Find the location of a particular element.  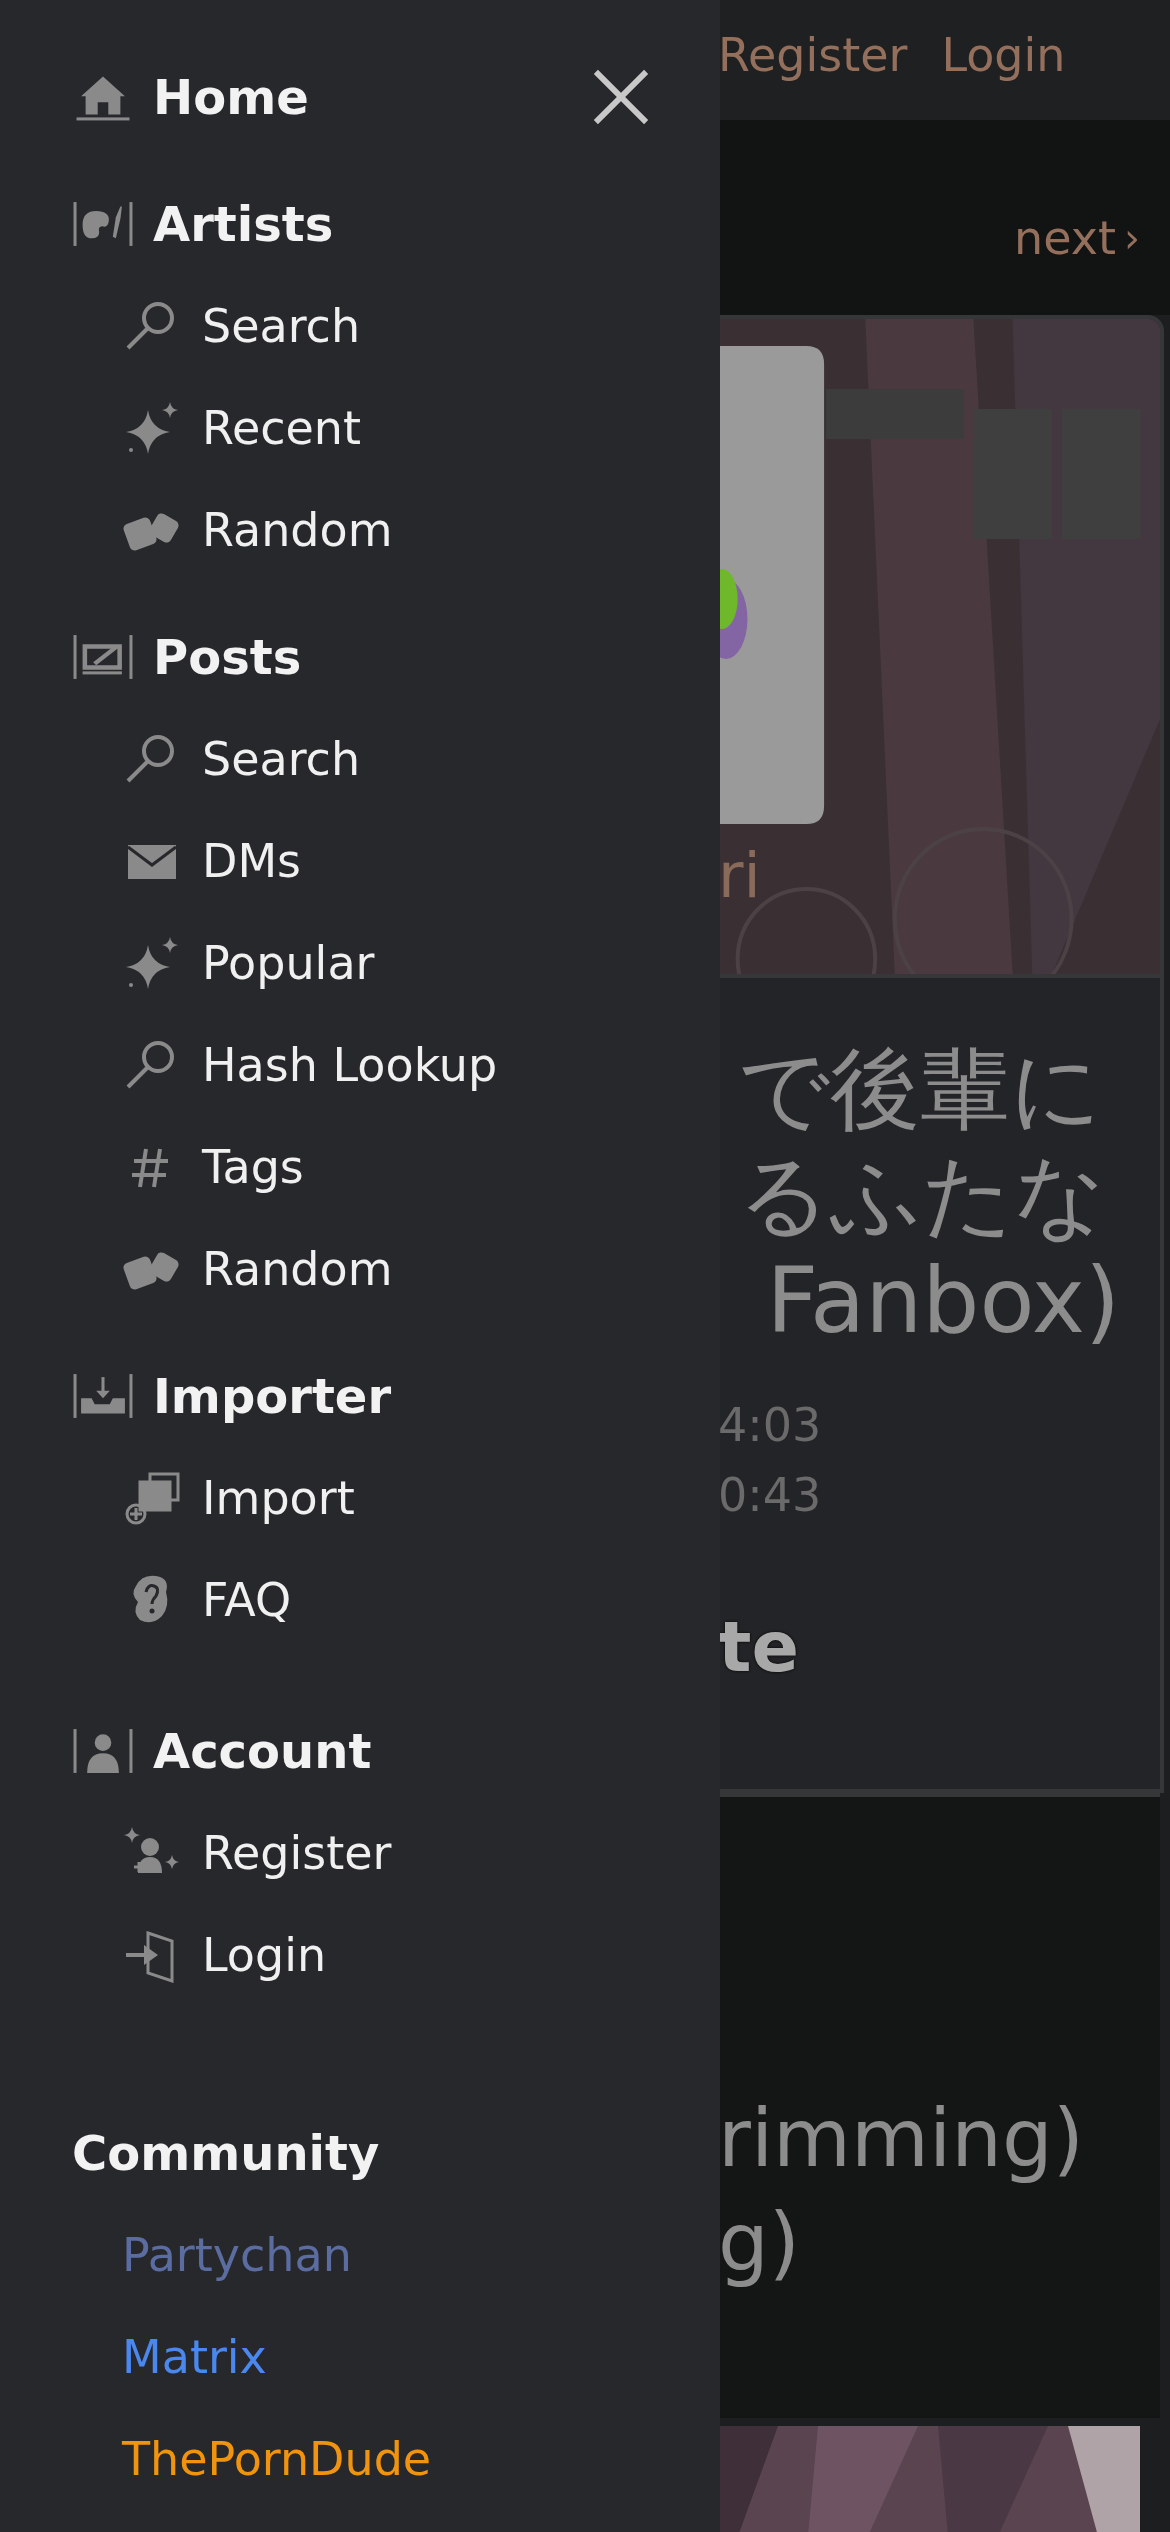

post-title: Fanbox) is located at coordinates (943, 1301).